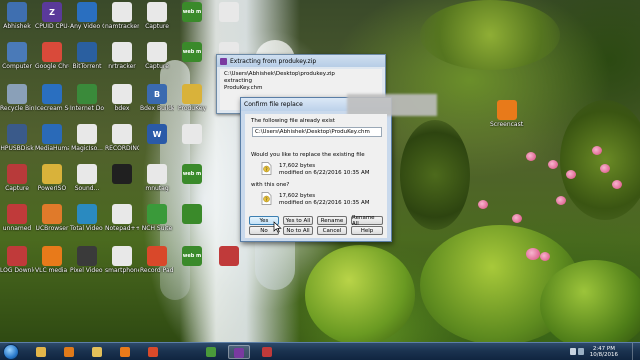 The image size is (640, 360). Describe the element at coordinates (266, 198) in the screenshot. I see `help-file-icon: ?` at that location.